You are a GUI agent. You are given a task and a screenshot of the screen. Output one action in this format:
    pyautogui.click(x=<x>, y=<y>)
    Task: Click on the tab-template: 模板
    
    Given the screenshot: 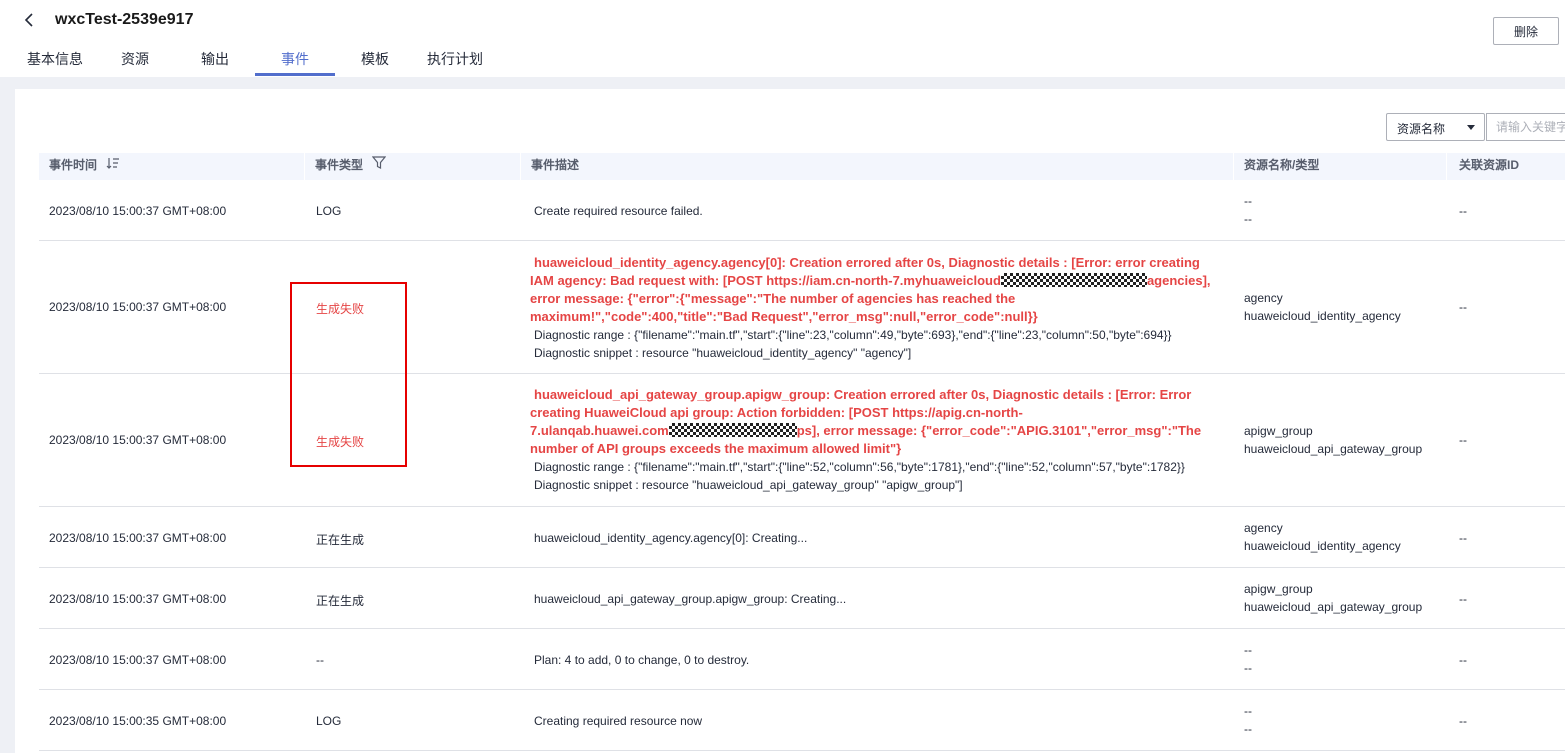 What is the action you would take?
    pyautogui.click(x=375, y=61)
    